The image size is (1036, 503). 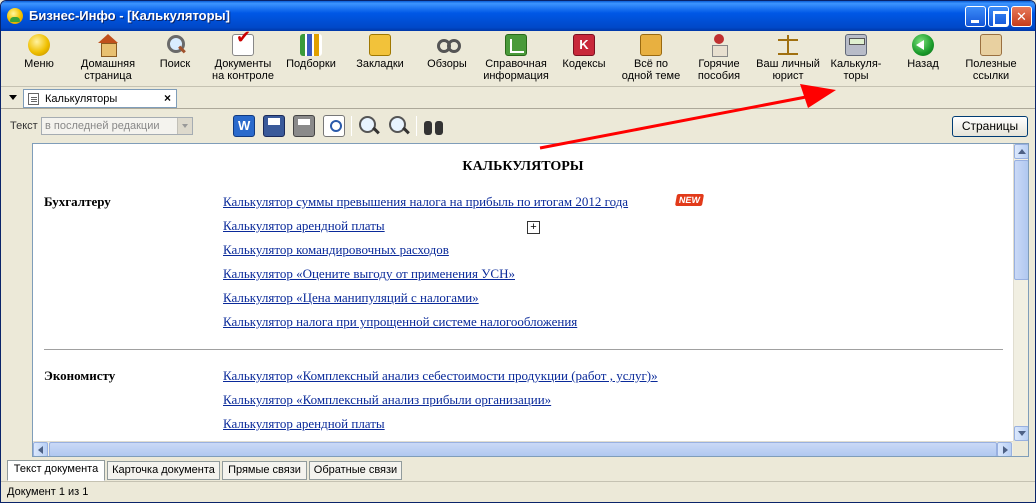 What do you see at coordinates (39, 59) in the screenshot?
I see `toolbar-menu-button: Меню` at bounding box center [39, 59].